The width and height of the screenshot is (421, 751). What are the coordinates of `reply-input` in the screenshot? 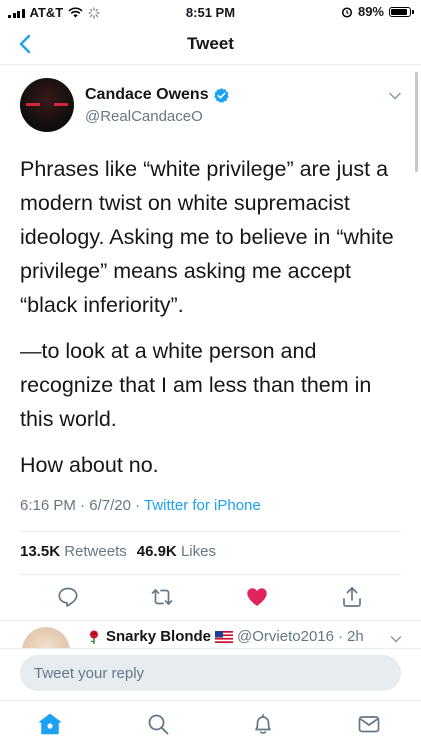 It's located at (210, 673).